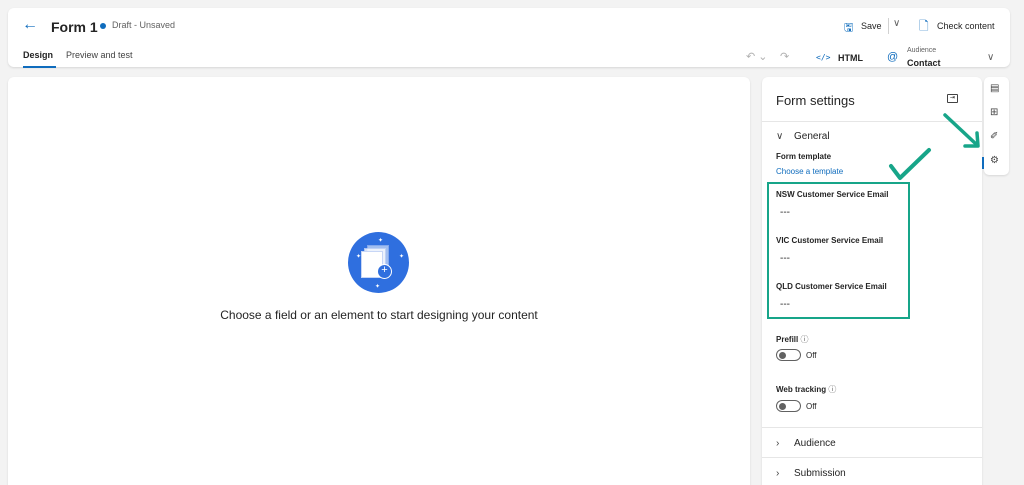 The image size is (1024, 485). I want to click on annotation-overlay, so click(934, 146).